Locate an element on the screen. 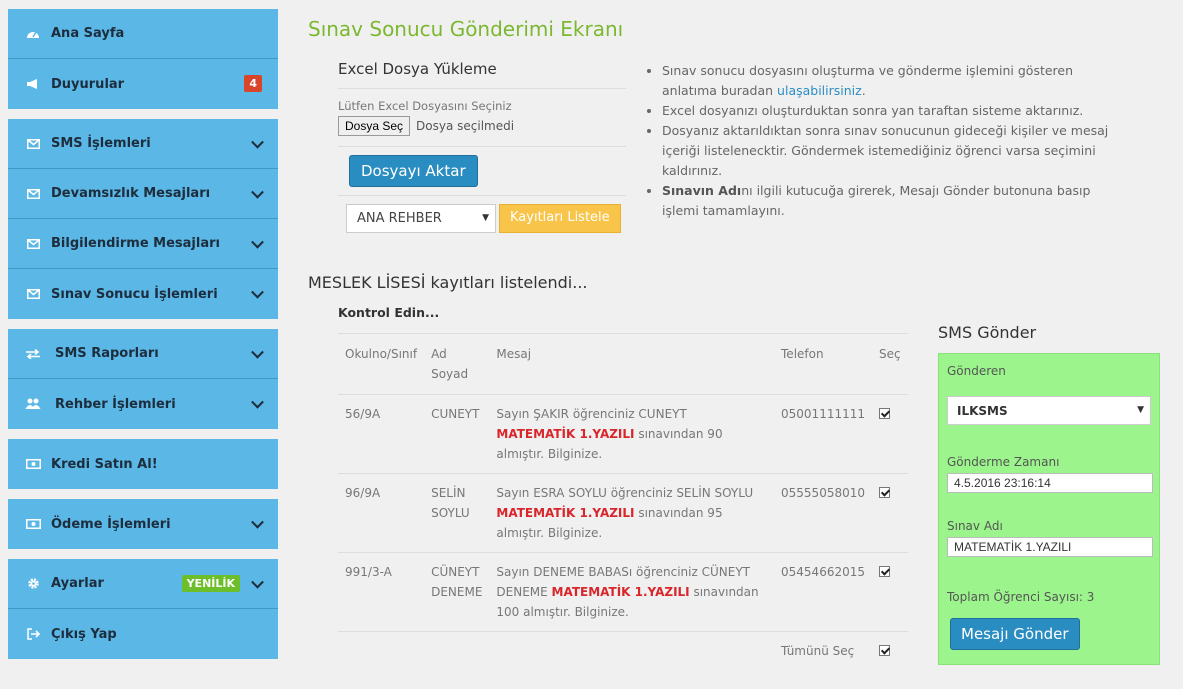 This screenshot has width=1183, height=689. message-text: Sayın ŞAKIR öğrenciniz CUNEYT is located at coordinates (591, 414).